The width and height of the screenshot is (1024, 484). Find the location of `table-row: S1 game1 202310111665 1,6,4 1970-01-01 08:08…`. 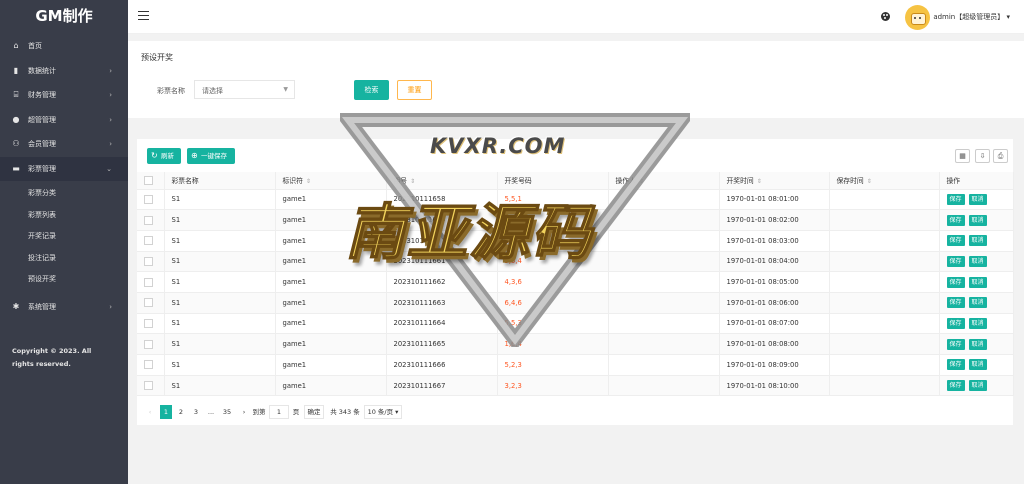

table-row: S1 game1 202310111665 1,6,4 1970-01-01 08:08… is located at coordinates (575, 344).